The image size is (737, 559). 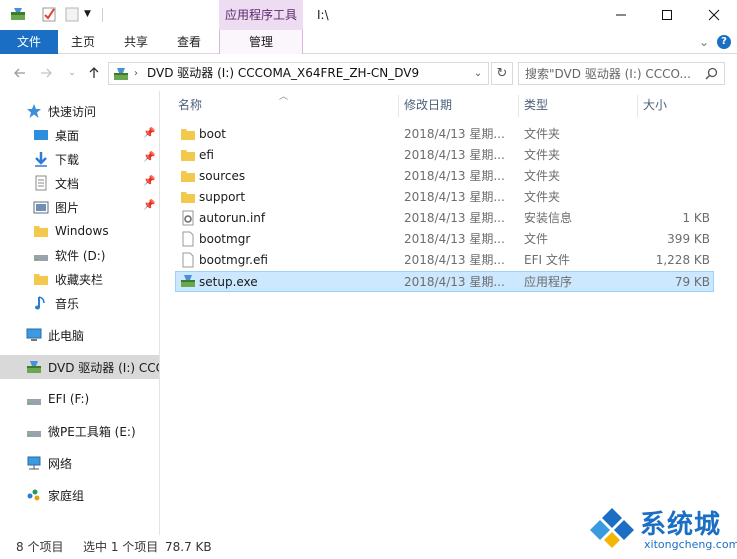 I want to click on sidebar-item-efi-f: EFI (F:), so click(x=79, y=399).